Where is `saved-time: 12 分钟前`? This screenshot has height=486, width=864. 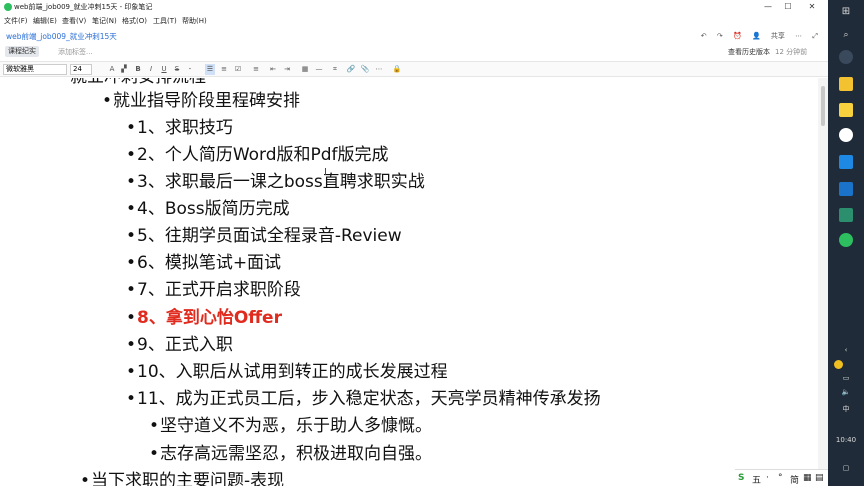
saved-time: 12 分钟前 is located at coordinates (791, 52).